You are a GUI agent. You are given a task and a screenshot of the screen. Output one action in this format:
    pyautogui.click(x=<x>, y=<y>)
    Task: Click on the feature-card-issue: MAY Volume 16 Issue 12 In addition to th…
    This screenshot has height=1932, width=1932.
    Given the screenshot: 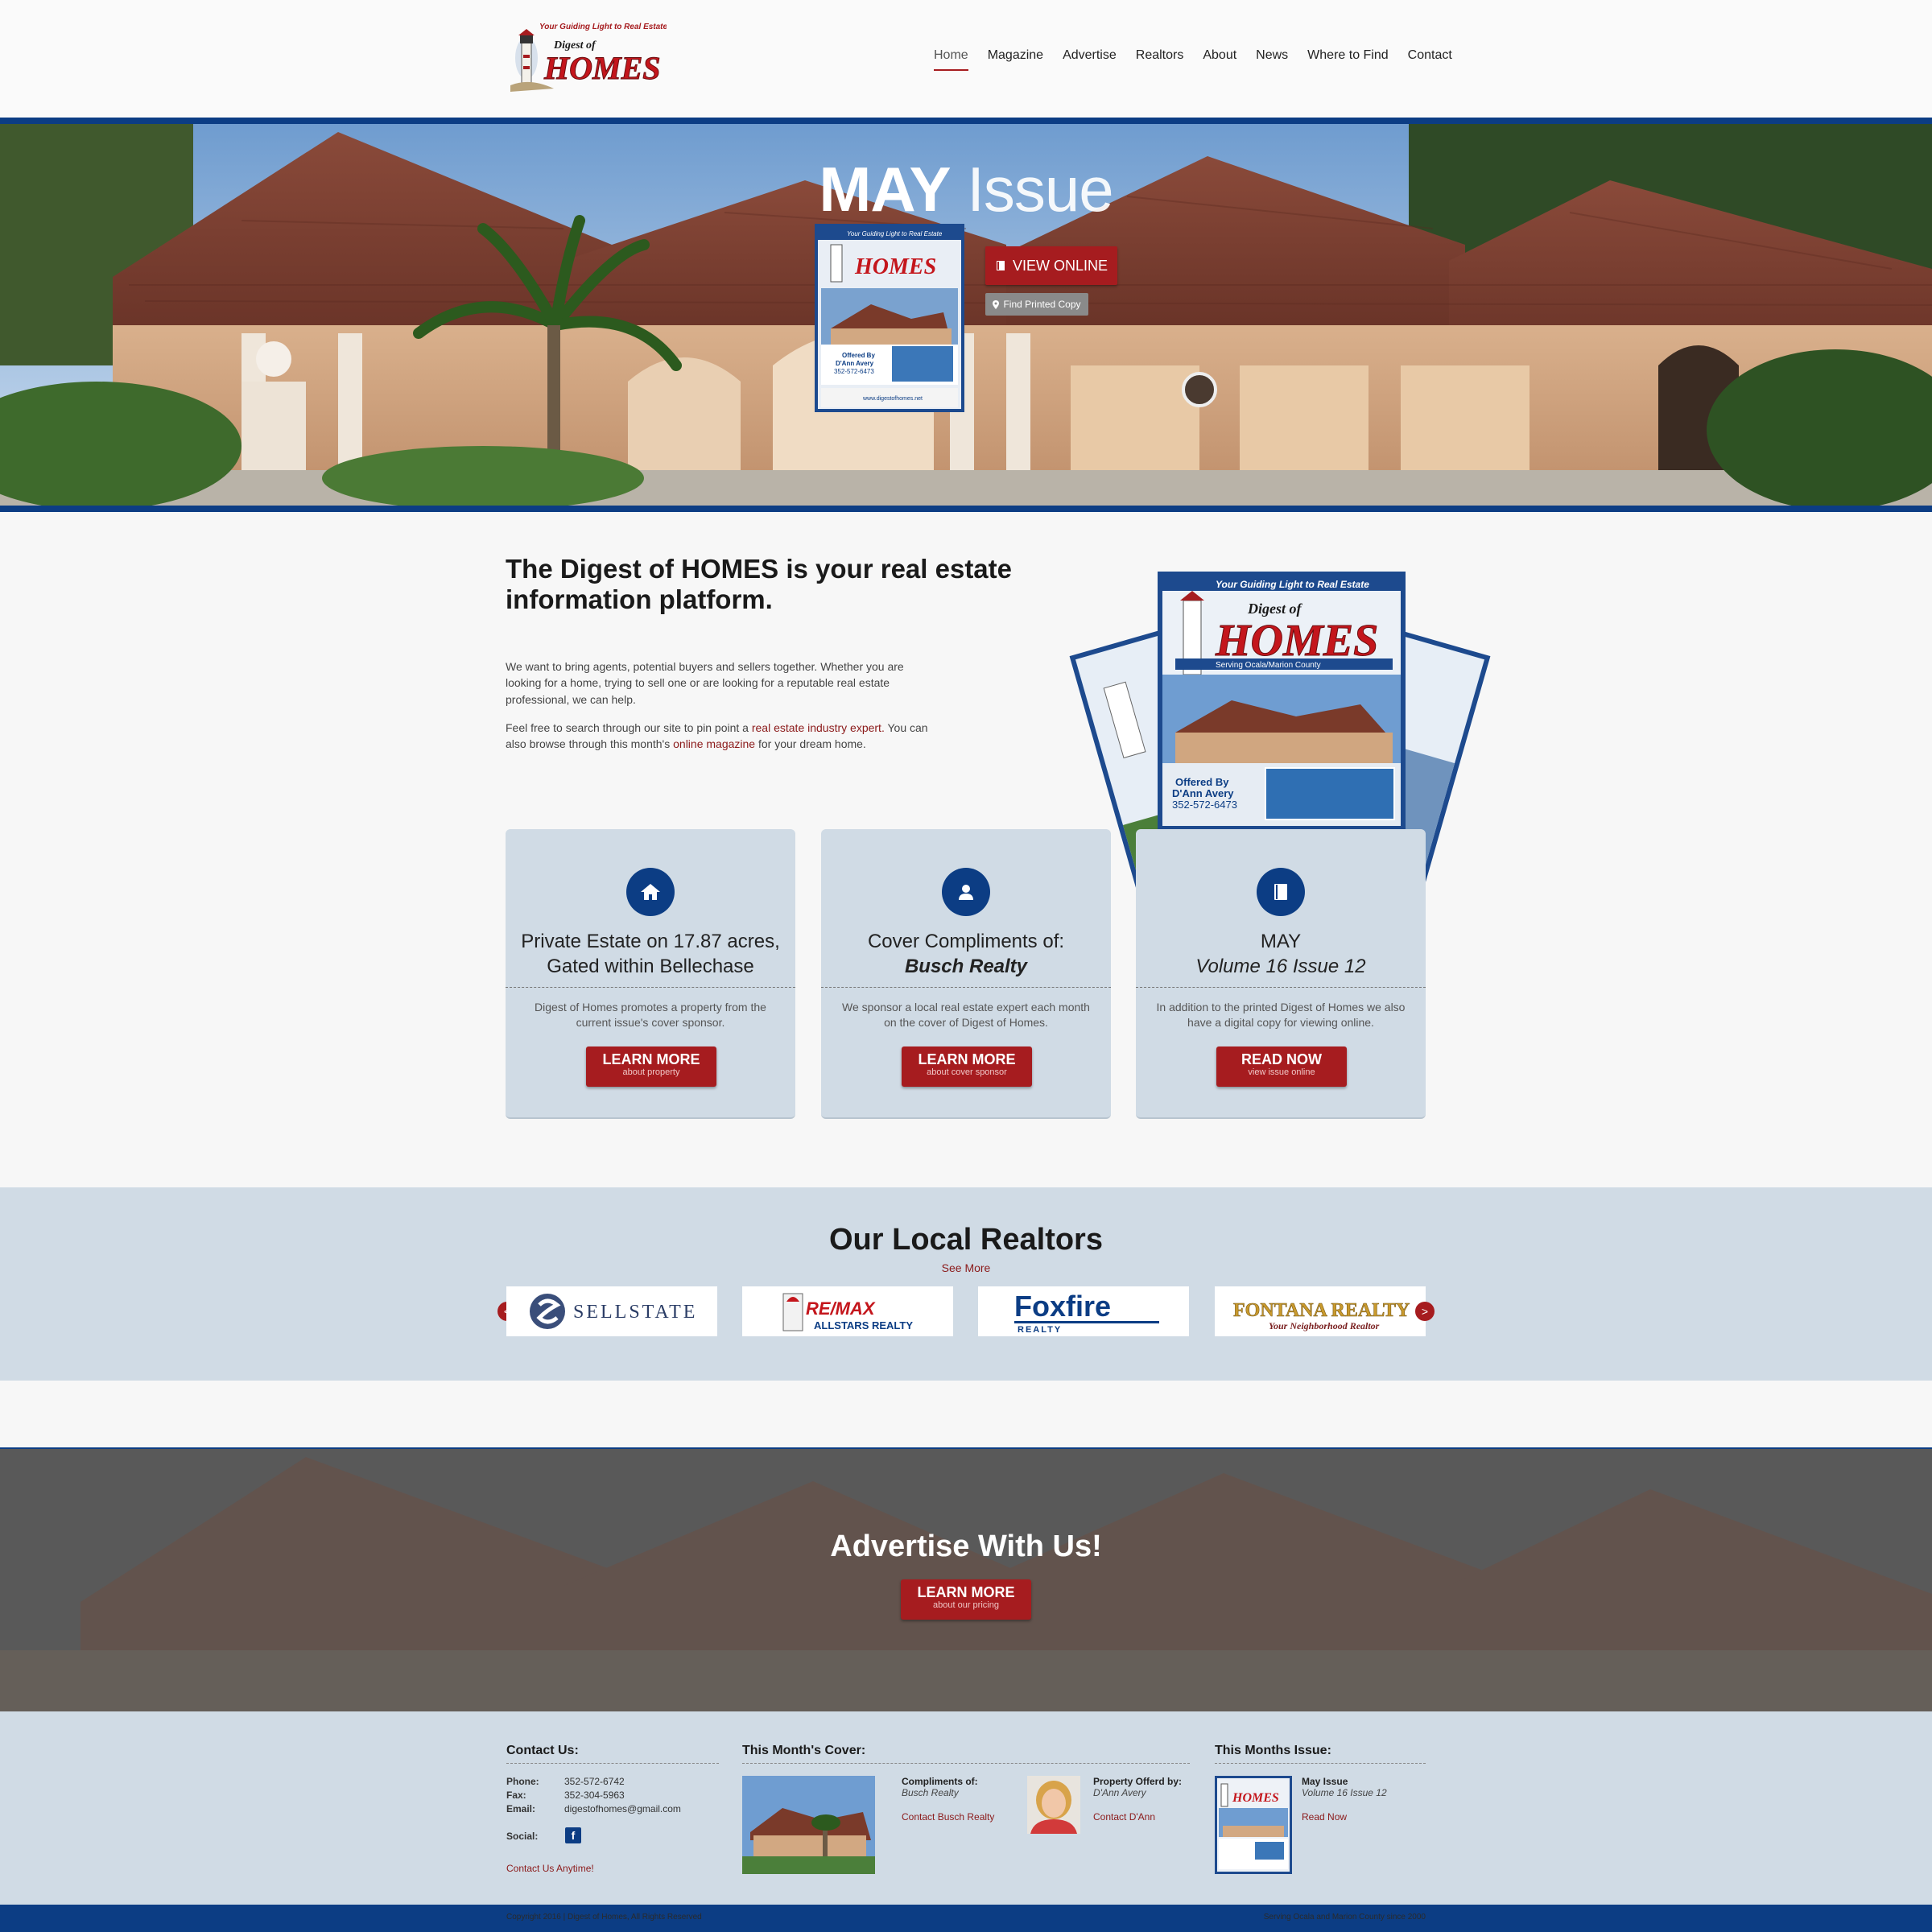 What is the action you would take?
    pyautogui.click(x=1281, y=974)
    